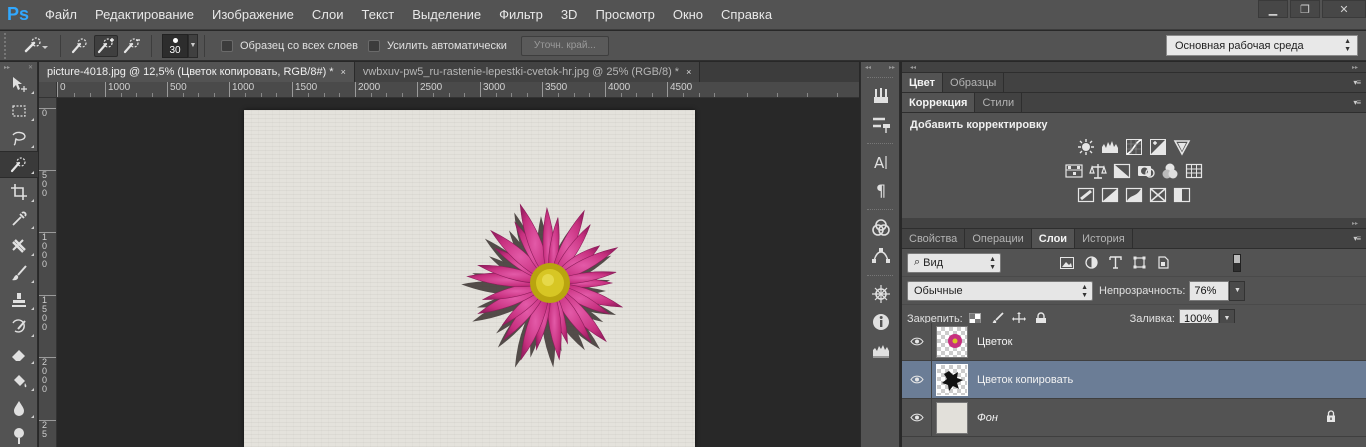  I want to click on menu-image: Изображение, so click(253, 15).